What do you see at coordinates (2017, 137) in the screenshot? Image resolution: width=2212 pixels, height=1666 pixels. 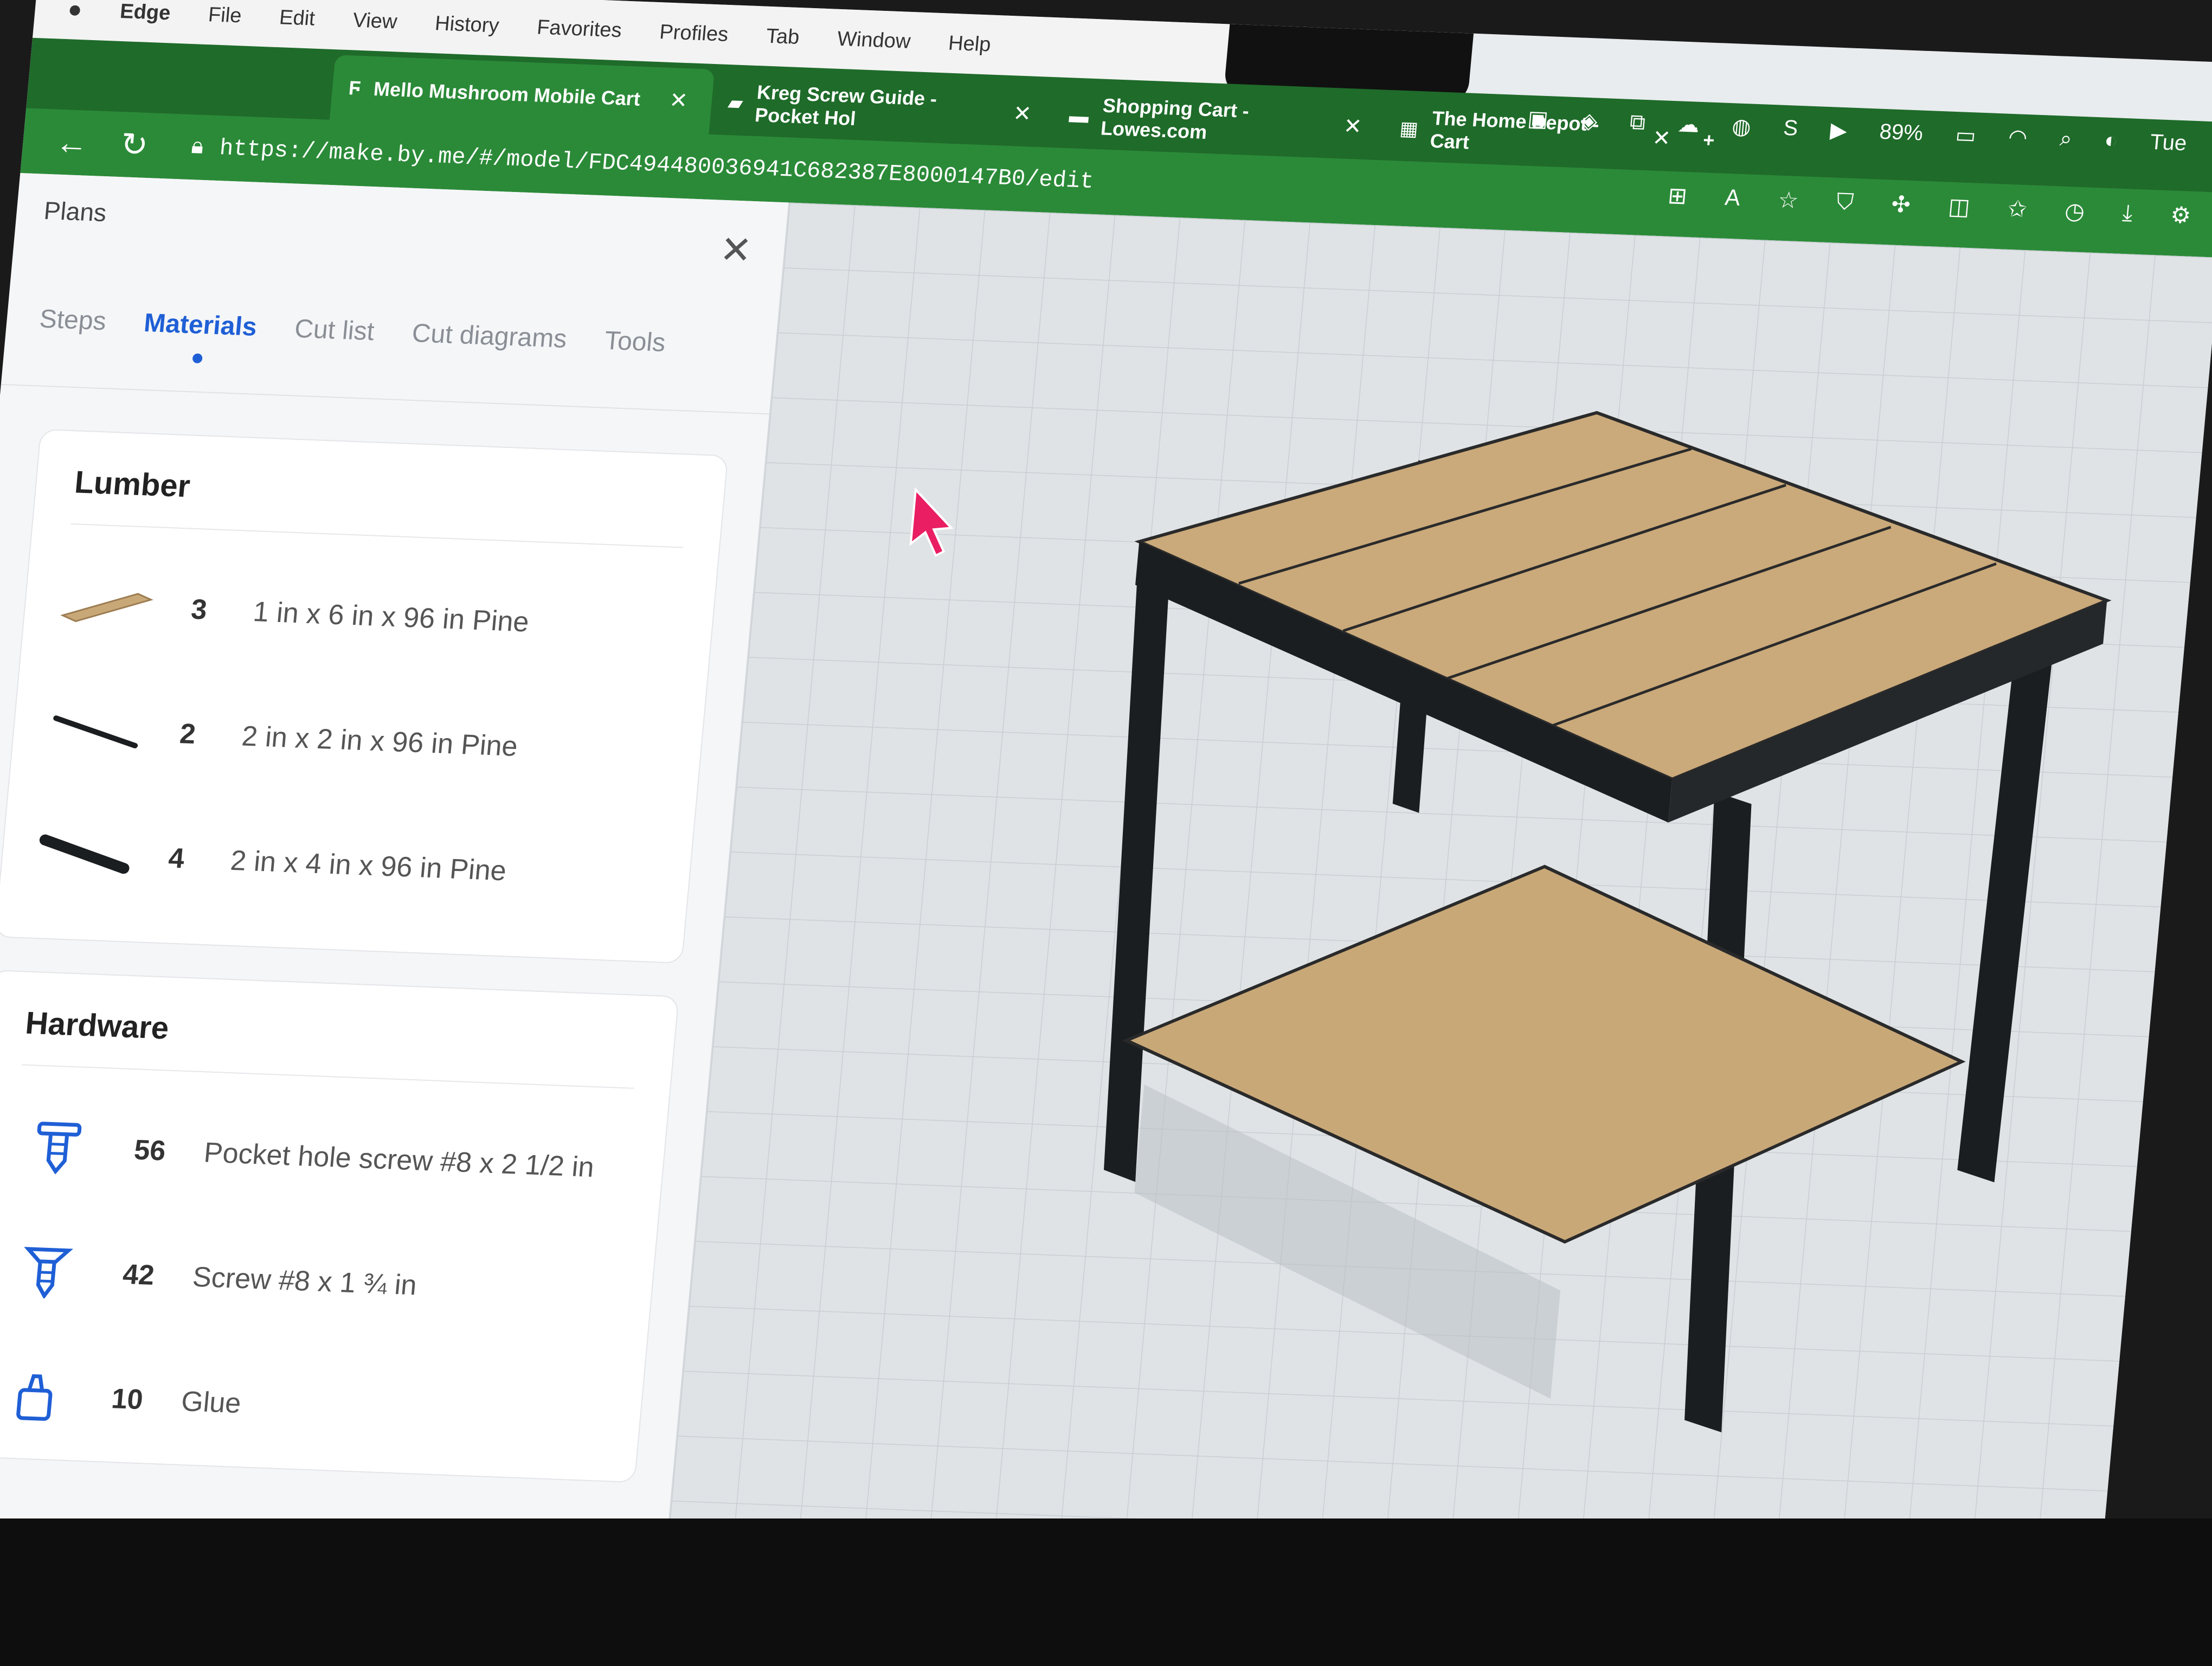 I see `wifi-icon: ◠` at bounding box center [2017, 137].